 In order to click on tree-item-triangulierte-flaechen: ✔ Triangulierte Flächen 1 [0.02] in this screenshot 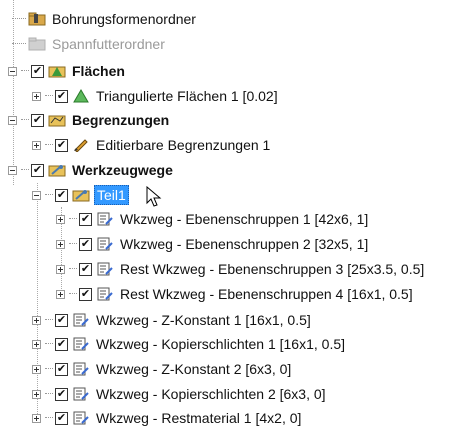, I will do `click(156, 96)`.